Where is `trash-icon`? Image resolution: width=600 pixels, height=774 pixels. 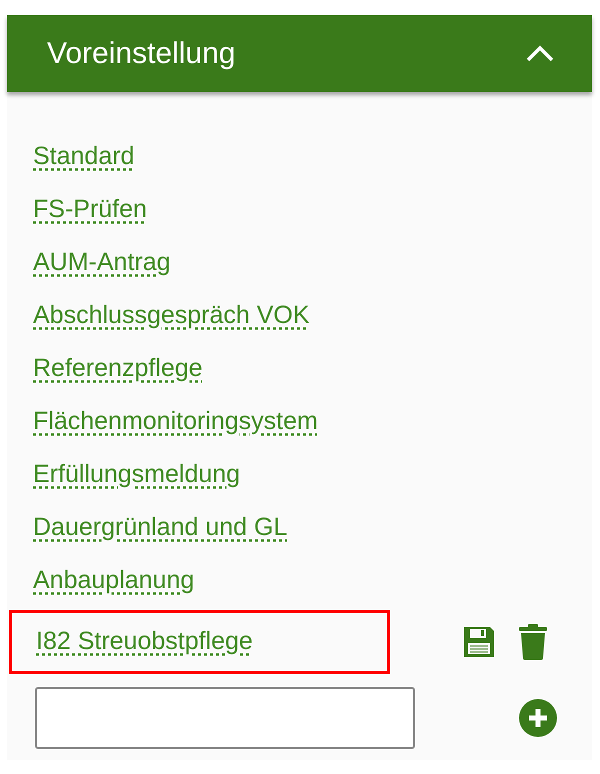
trash-icon is located at coordinates (533, 642).